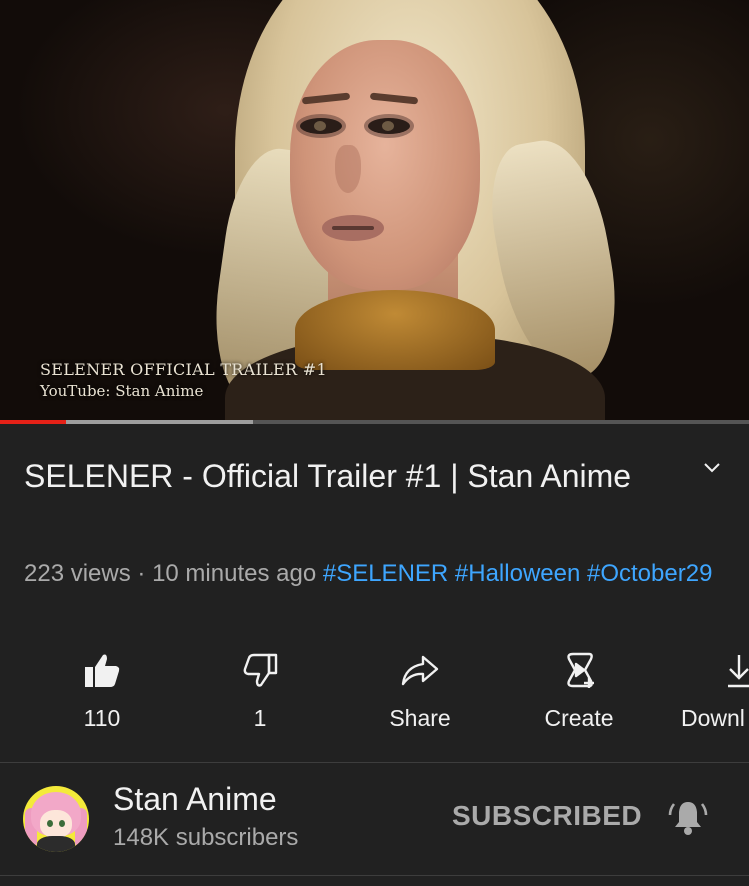  I want to click on video-progress-played, so click(33, 422).